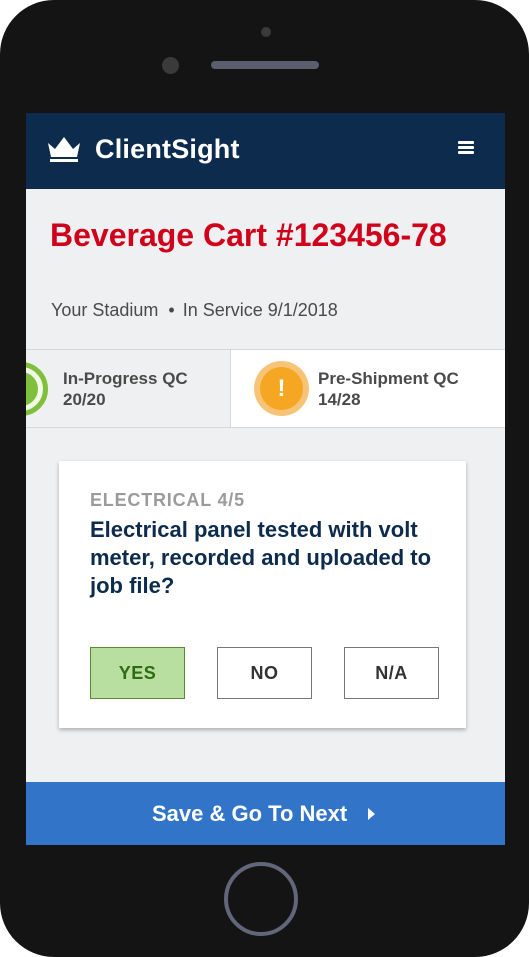 This screenshot has width=529, height=957. Describe the element at coordinates (265, 65) in the screenshot. I see `earpiece-speaker` at that location.